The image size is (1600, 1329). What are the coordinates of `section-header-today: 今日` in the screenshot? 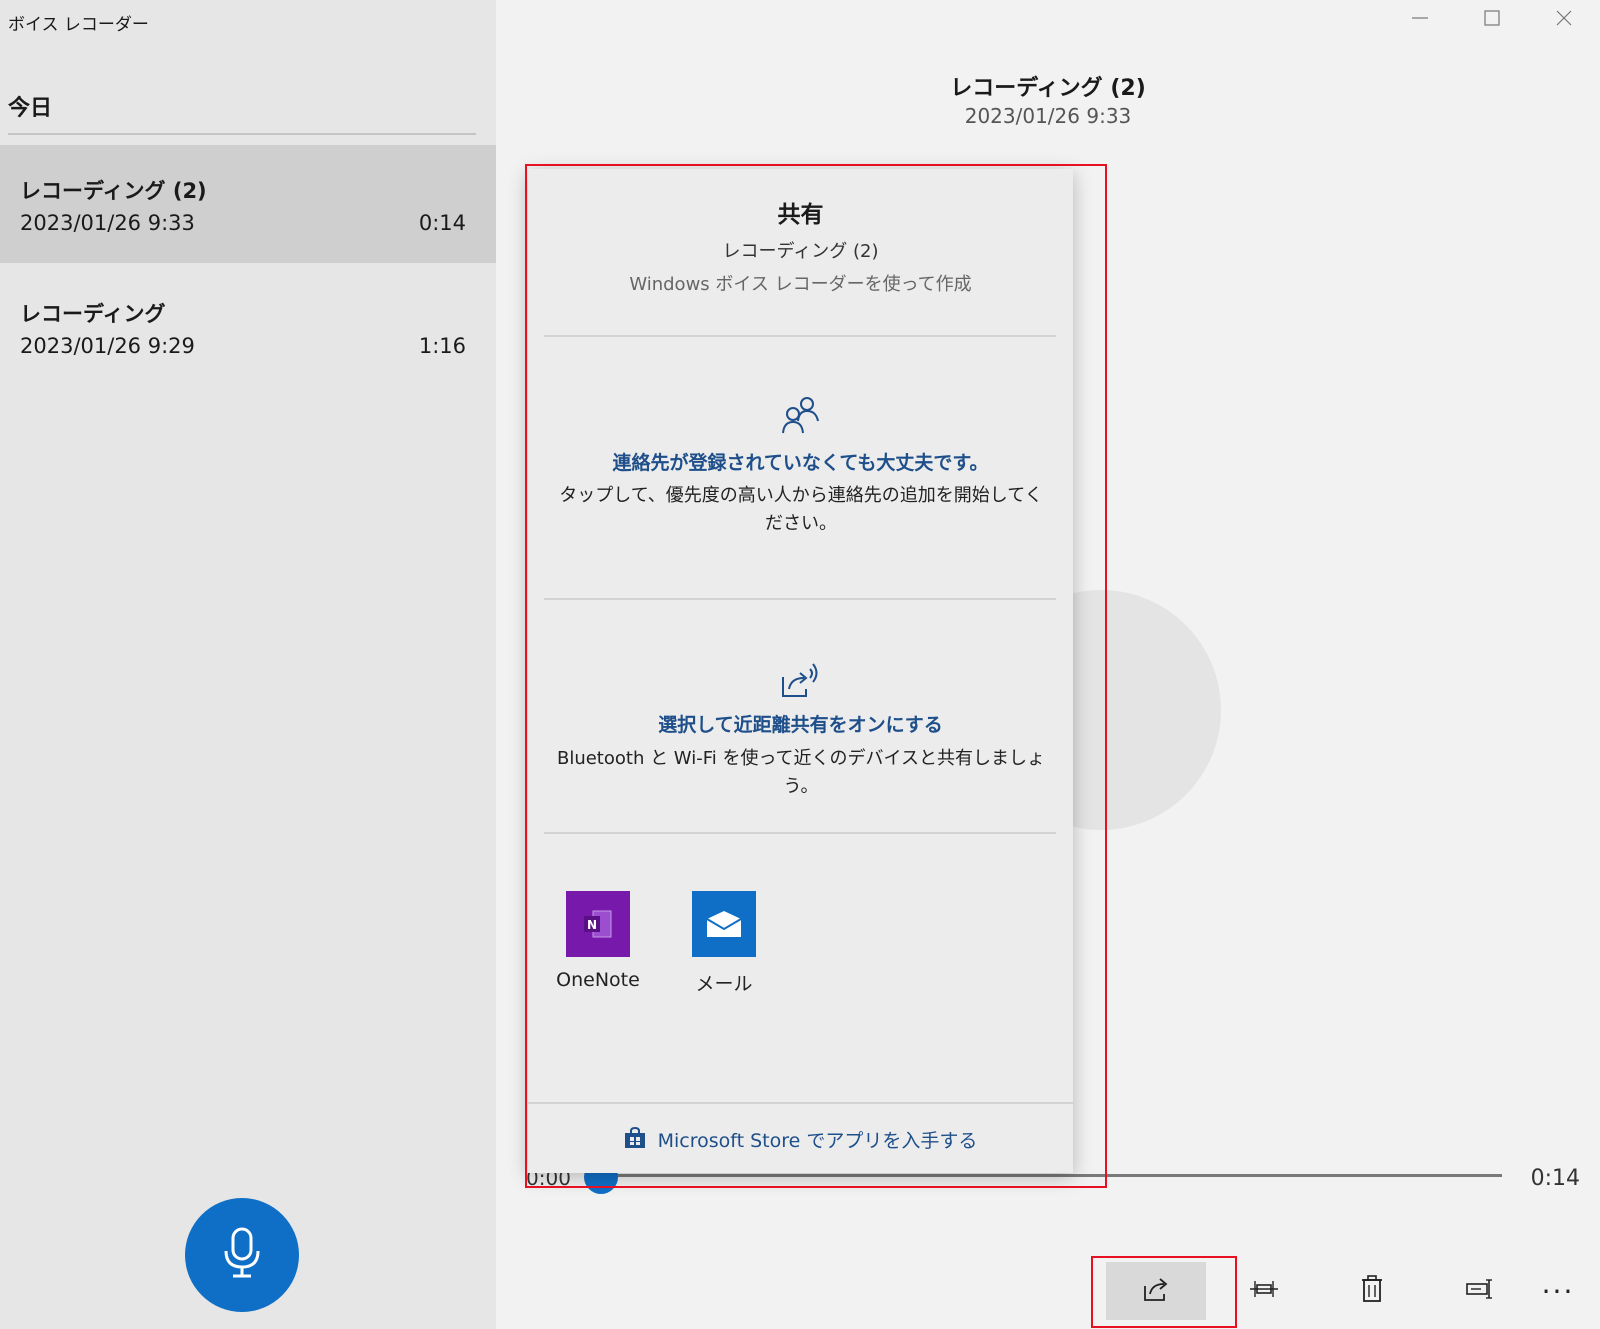 It's located at (30, 108).